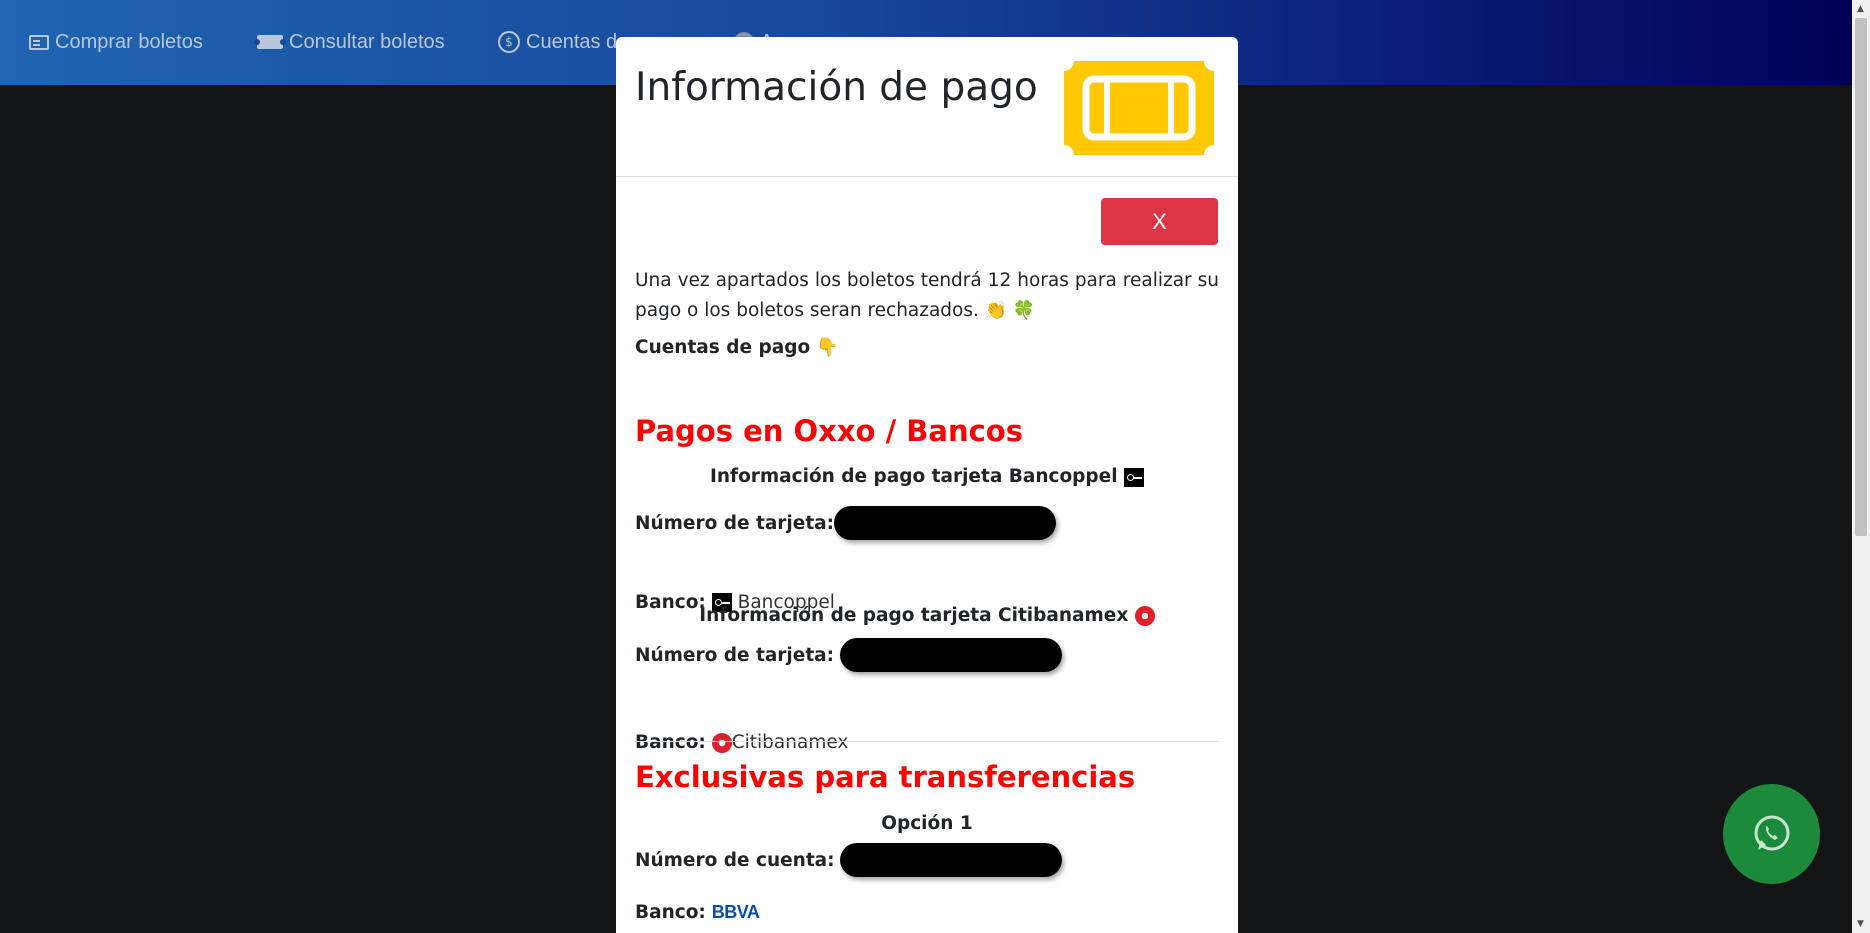 Image resolution: width=1870 pixels, height=933 pixels. Describe the element at coordinates (723, 347) in the screenshot. I see `cuentas-label: Cuentas de pago` at that location.